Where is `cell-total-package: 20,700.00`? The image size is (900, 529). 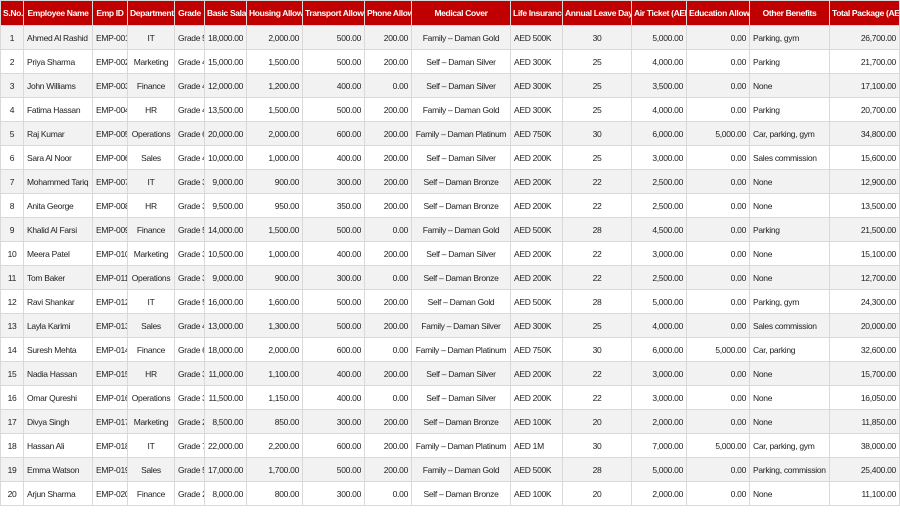
cell-total-package: 20,700.00 is located at coordinates (864, 109).